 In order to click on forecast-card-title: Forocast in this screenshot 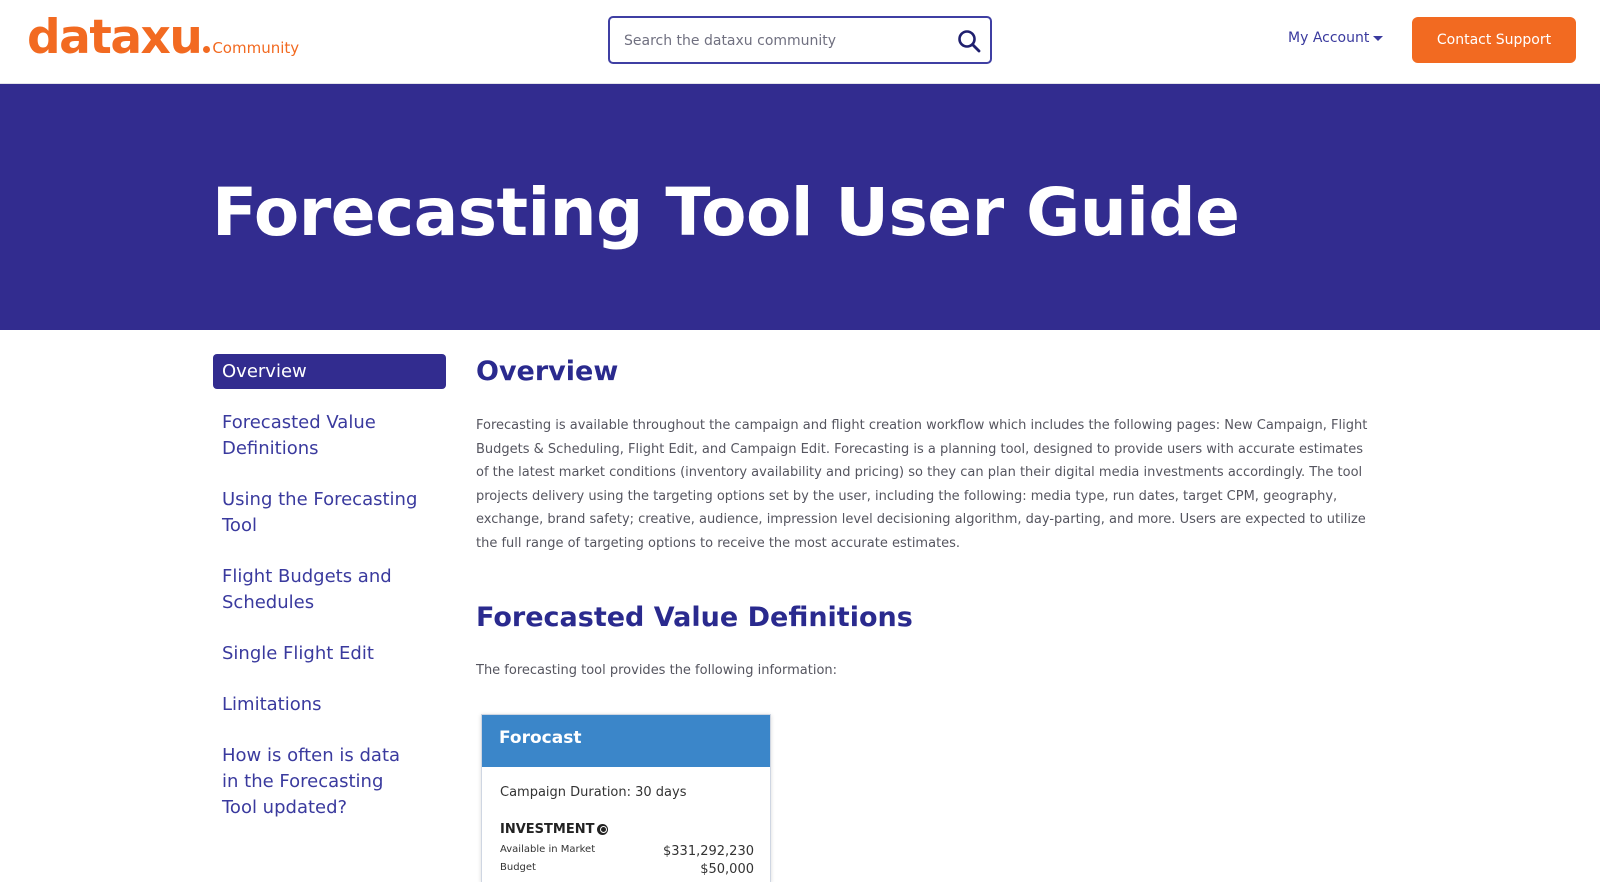, I will do `click(626, 741)`.